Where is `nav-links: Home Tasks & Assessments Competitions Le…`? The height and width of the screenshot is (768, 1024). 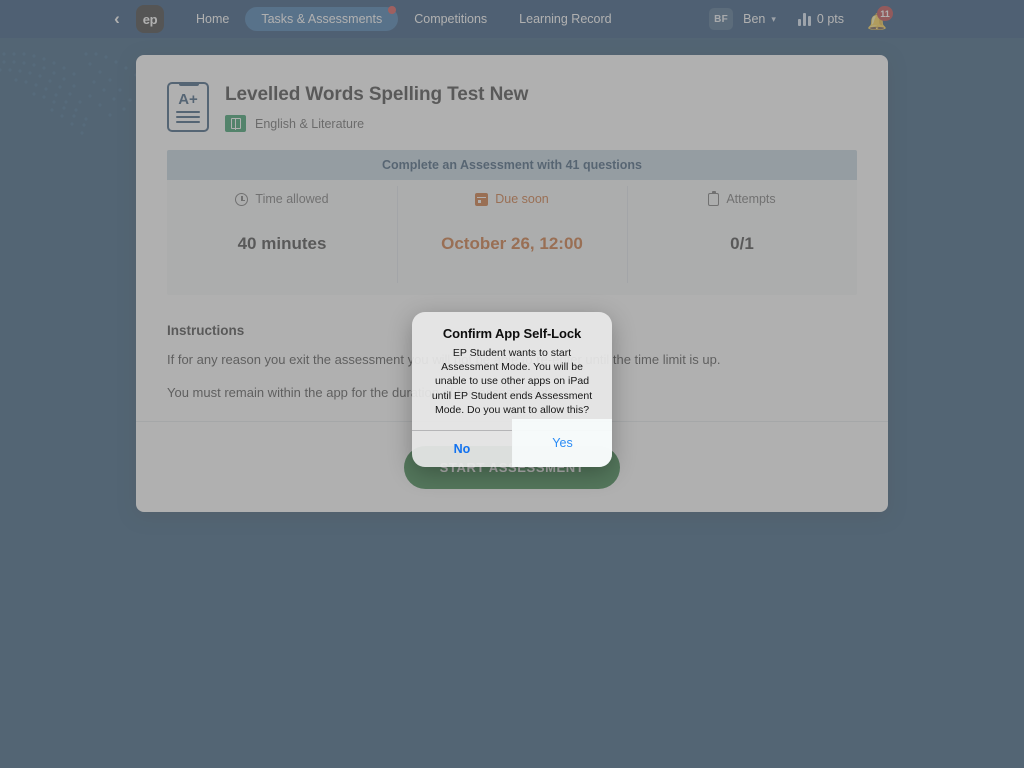 nav-links: Home Tasks & Assessments Competitions Le… is located at coordinates (404, 19).